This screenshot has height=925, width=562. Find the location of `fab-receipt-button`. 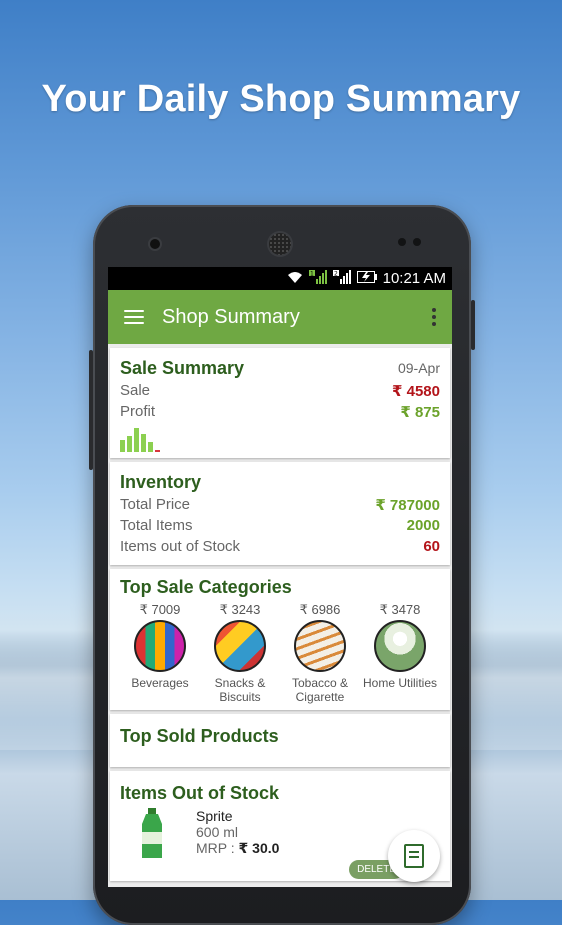

fab-receipt-button is located at coordinates (414, 856).